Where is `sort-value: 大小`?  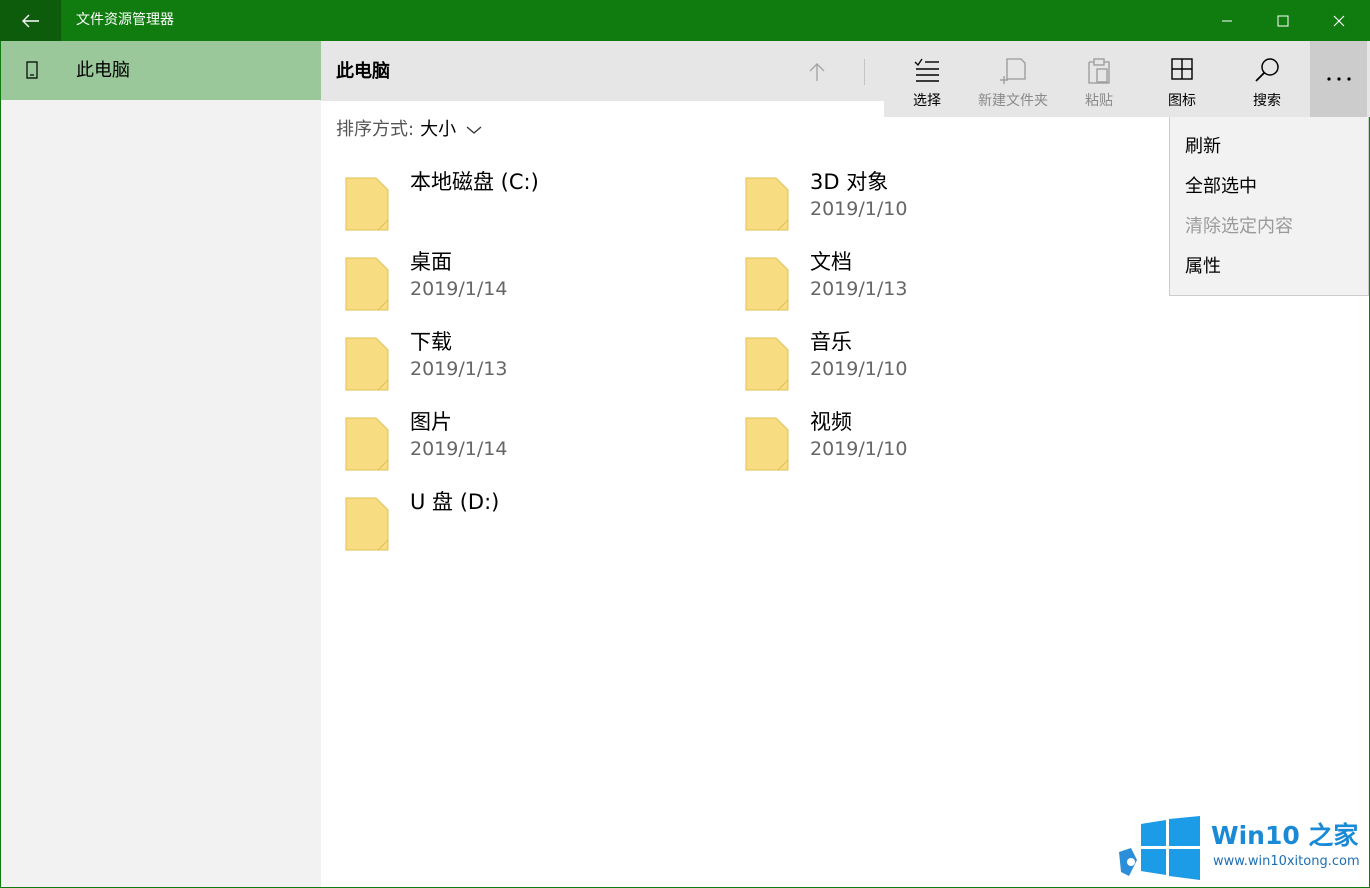
sort-value: 大小 is located at coordinates (438, 129).